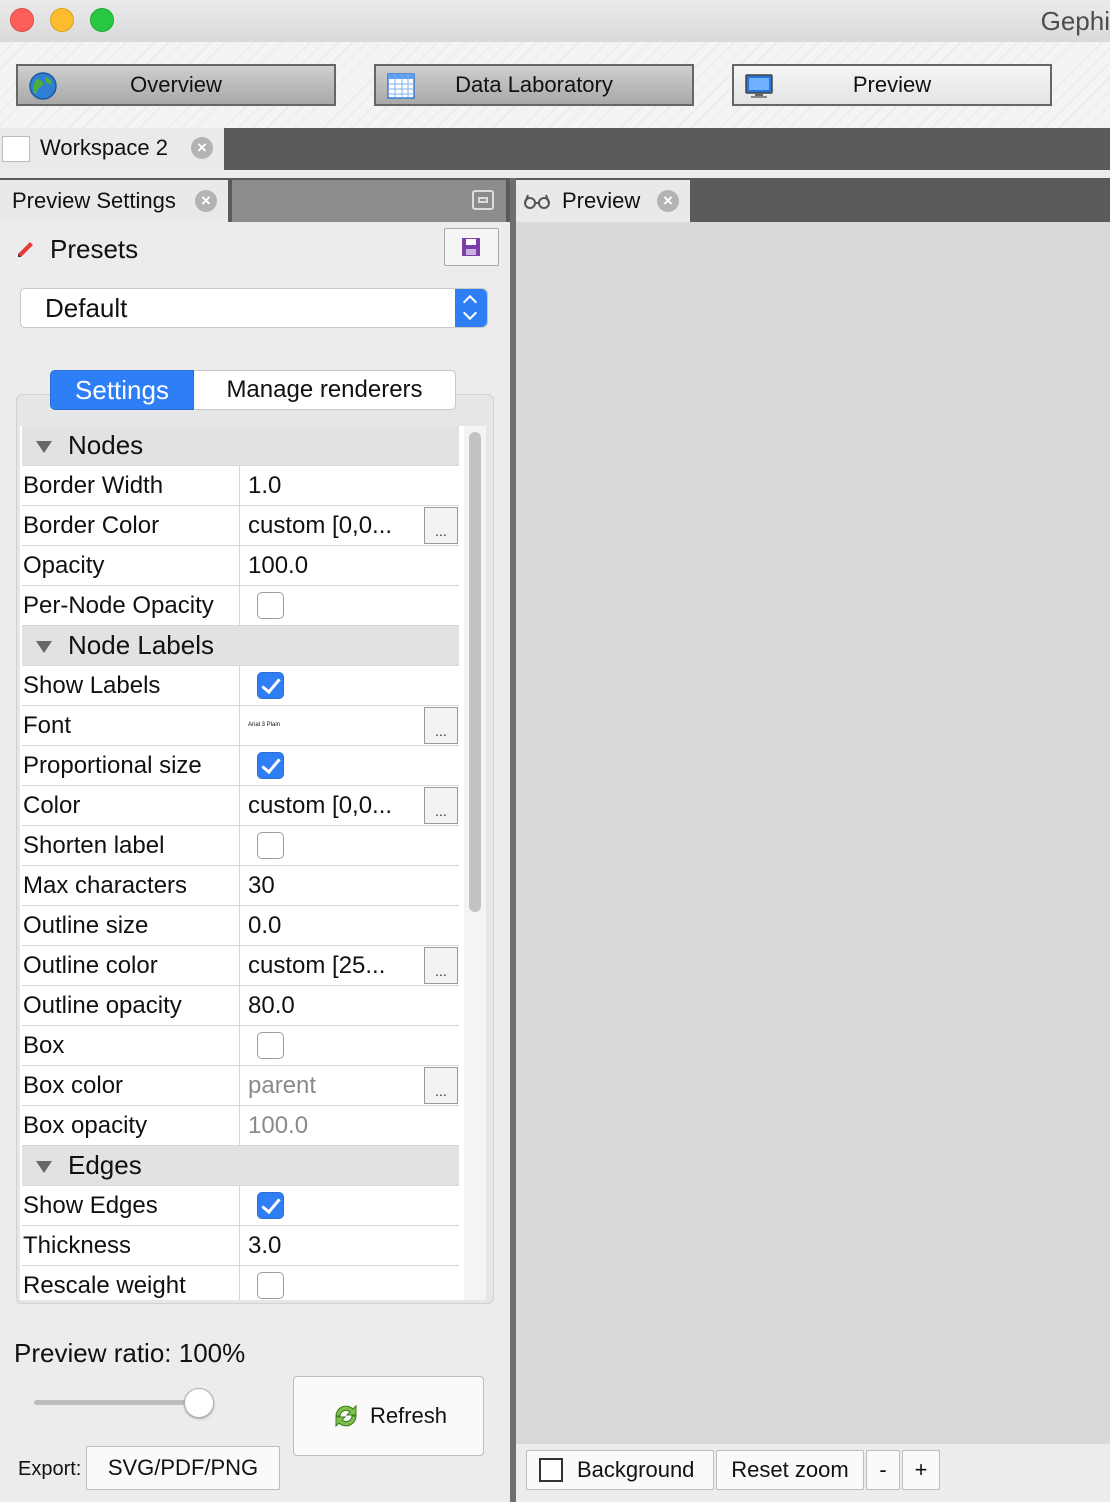 The width and height of the screenshot is (1110, 1502). Describe the element at coordinates (104, 147) in the screenshot. I see `workspace-tab-label: Workspace 2` at that location.